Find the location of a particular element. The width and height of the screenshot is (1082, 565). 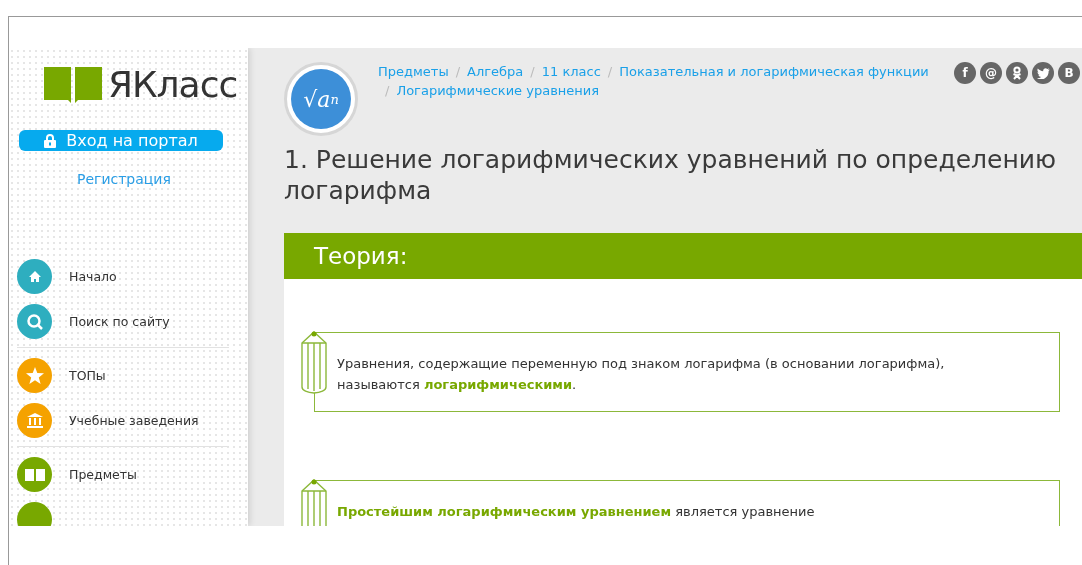

book-icon is located at coordinates (34, 474).